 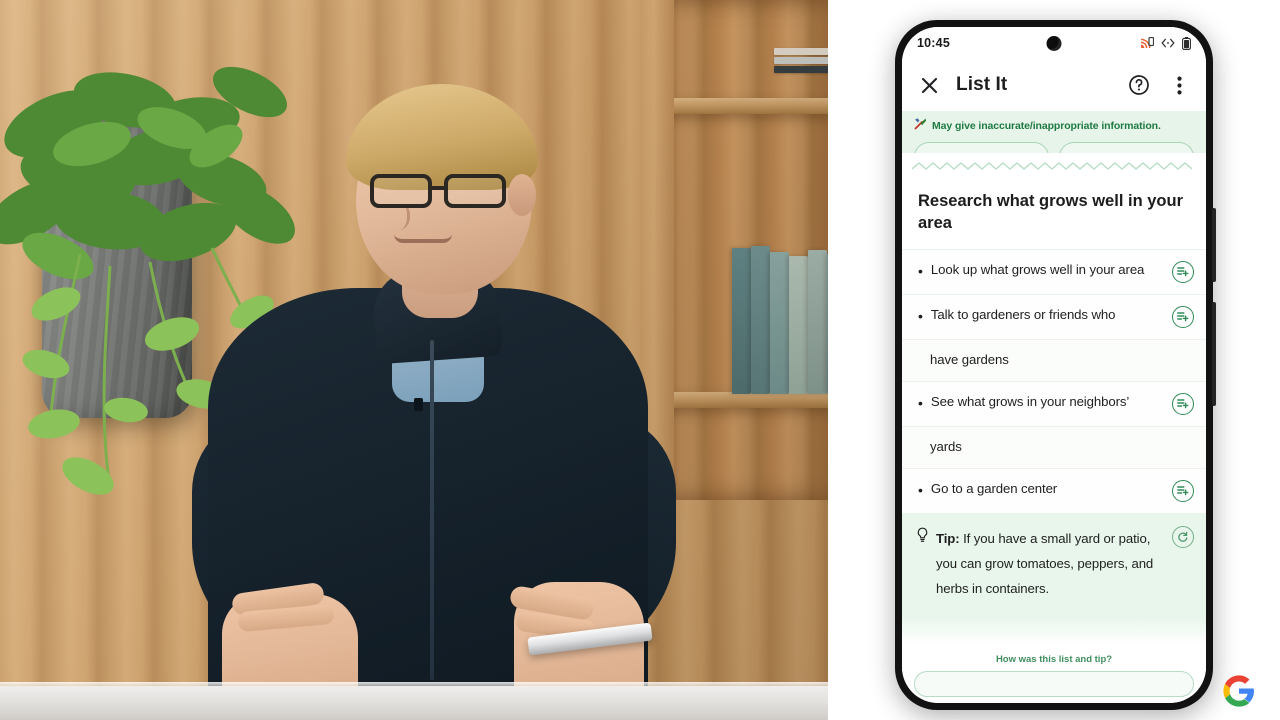 I want to click on list-item: • Look up what grows well in your area, so click(x=1054, y=271).